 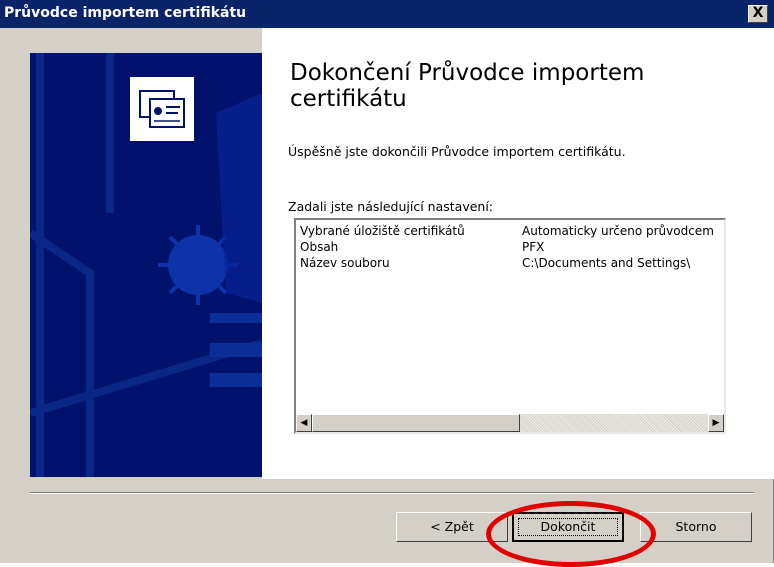 I want to click on horizontal-scrollbar: ◀ ▶, so click(x=510, y=423).